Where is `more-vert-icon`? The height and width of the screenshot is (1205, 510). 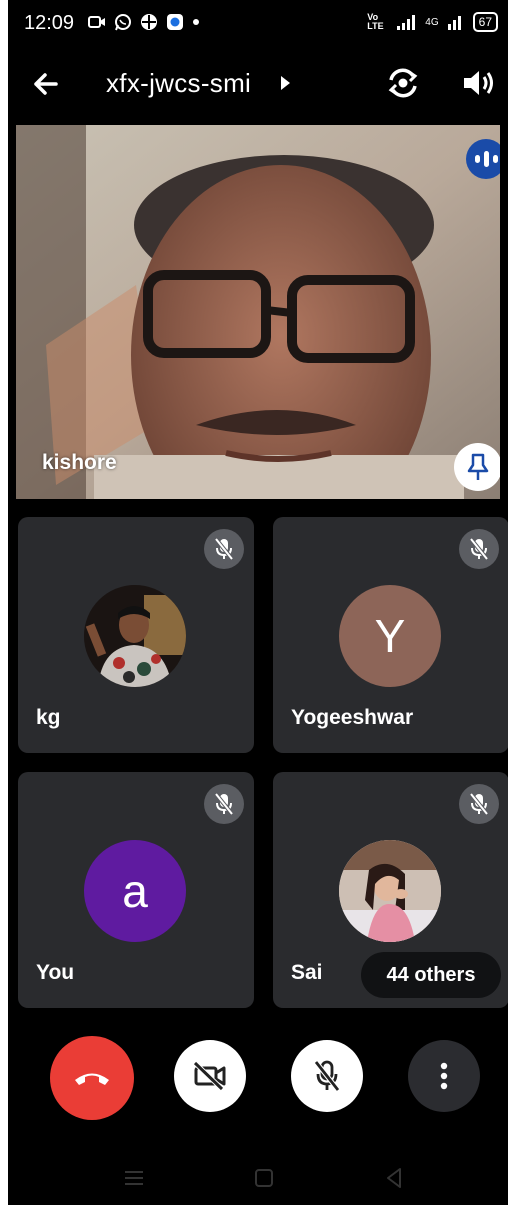
more-vert-icon is located at coordinates (444, 1076).